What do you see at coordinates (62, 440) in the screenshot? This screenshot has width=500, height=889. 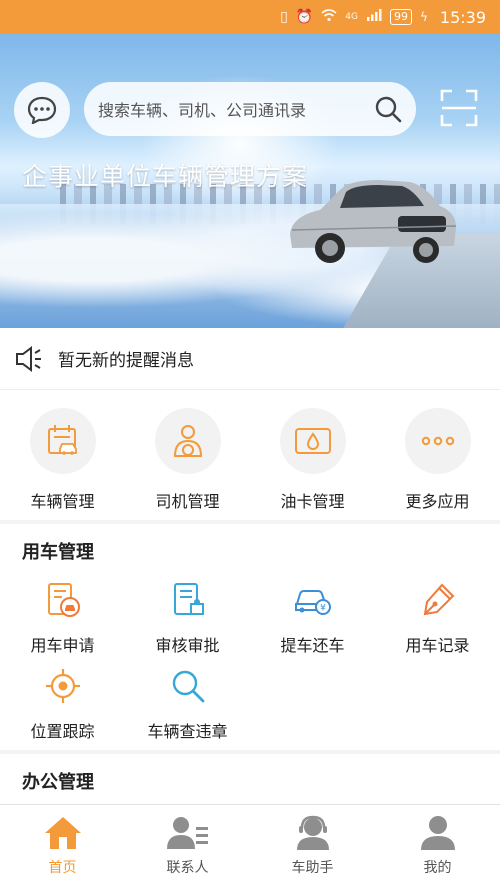 I see `vehicle-calendar-icon` at bounding box center [62, 440].